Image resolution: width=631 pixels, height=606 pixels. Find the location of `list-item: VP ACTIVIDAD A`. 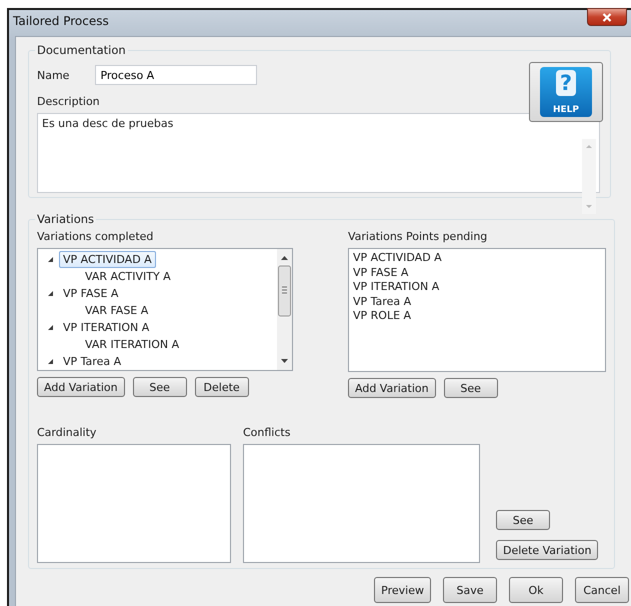

list-item: VP ACTIVIDAD A is located at coordinates (477, 258).